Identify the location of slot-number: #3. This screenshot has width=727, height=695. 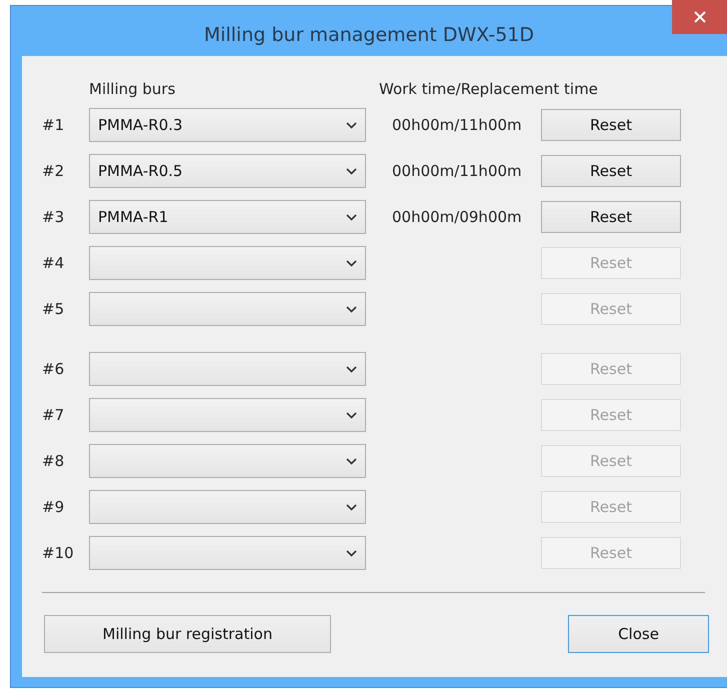
(54, 217).